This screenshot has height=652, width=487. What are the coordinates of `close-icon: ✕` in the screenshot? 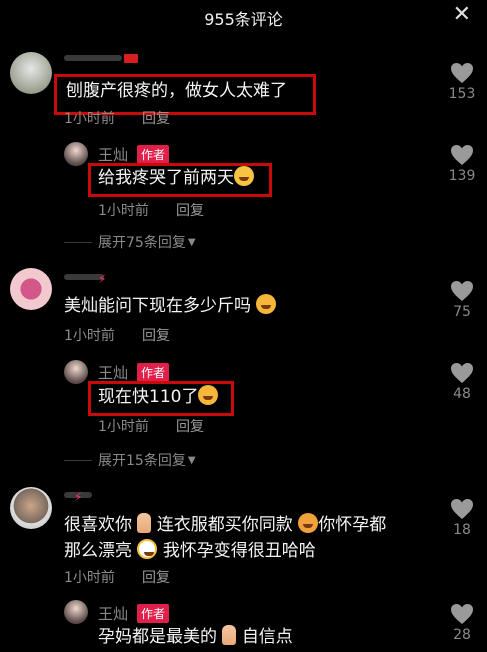 It's located at (462, 14).